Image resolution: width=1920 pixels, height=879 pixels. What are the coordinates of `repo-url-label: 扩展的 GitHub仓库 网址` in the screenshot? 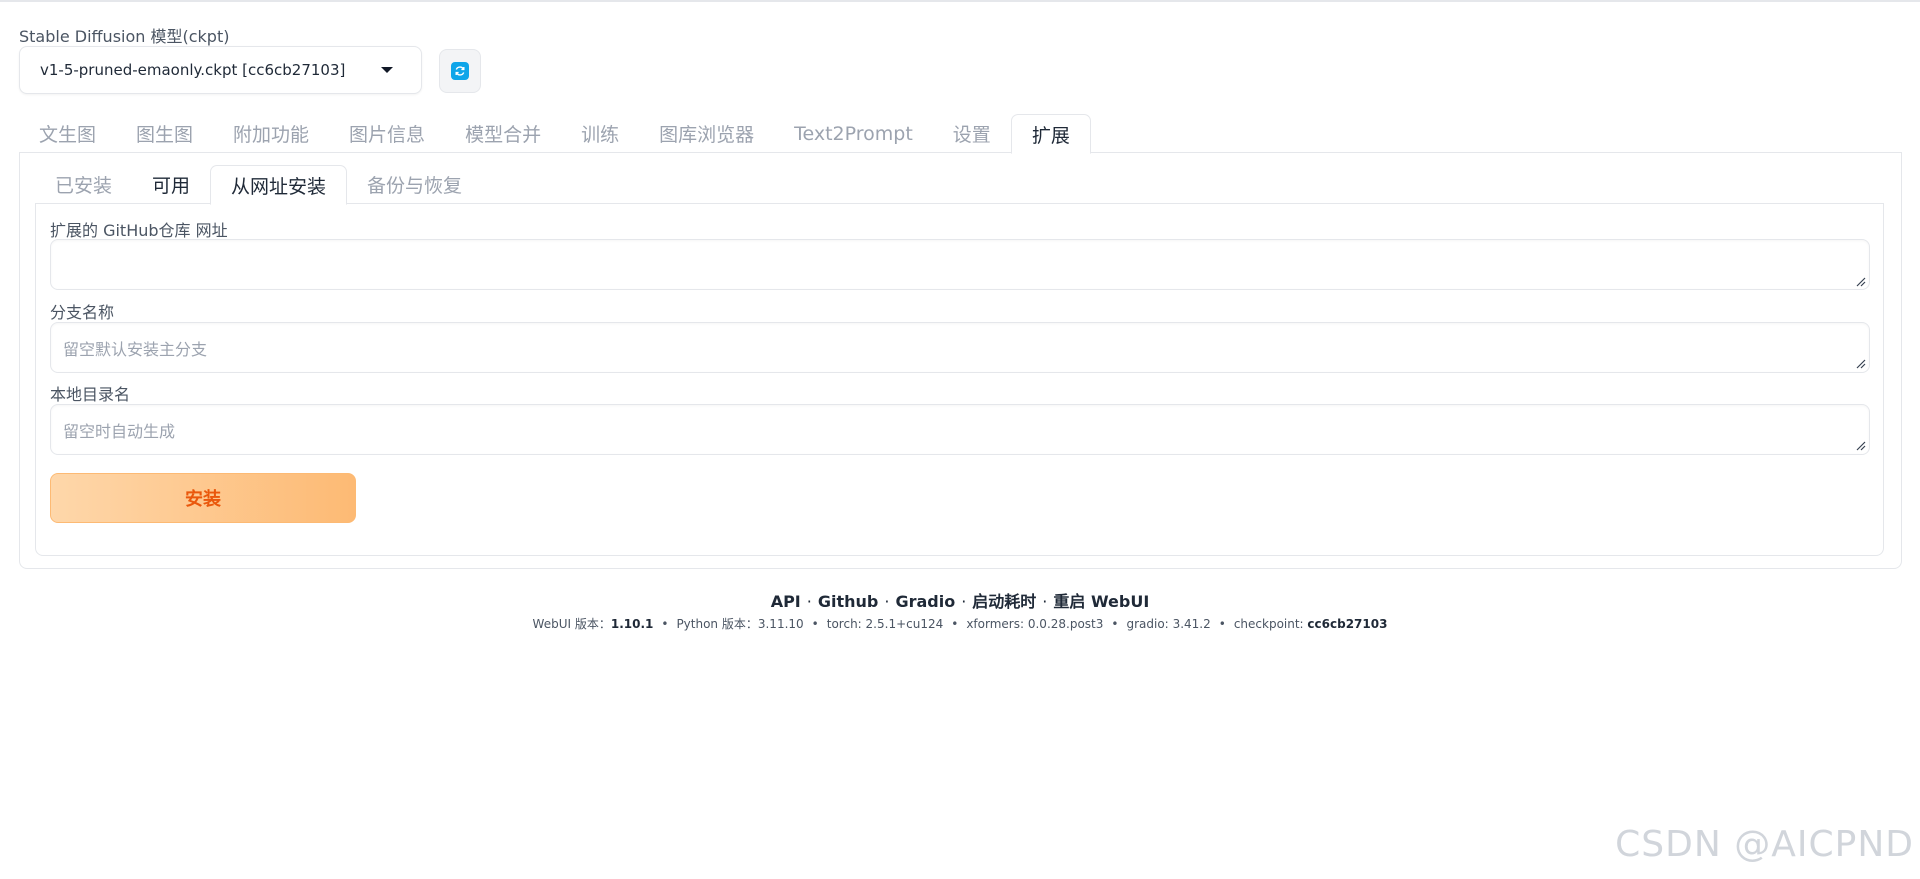 It's located at (139, 230).